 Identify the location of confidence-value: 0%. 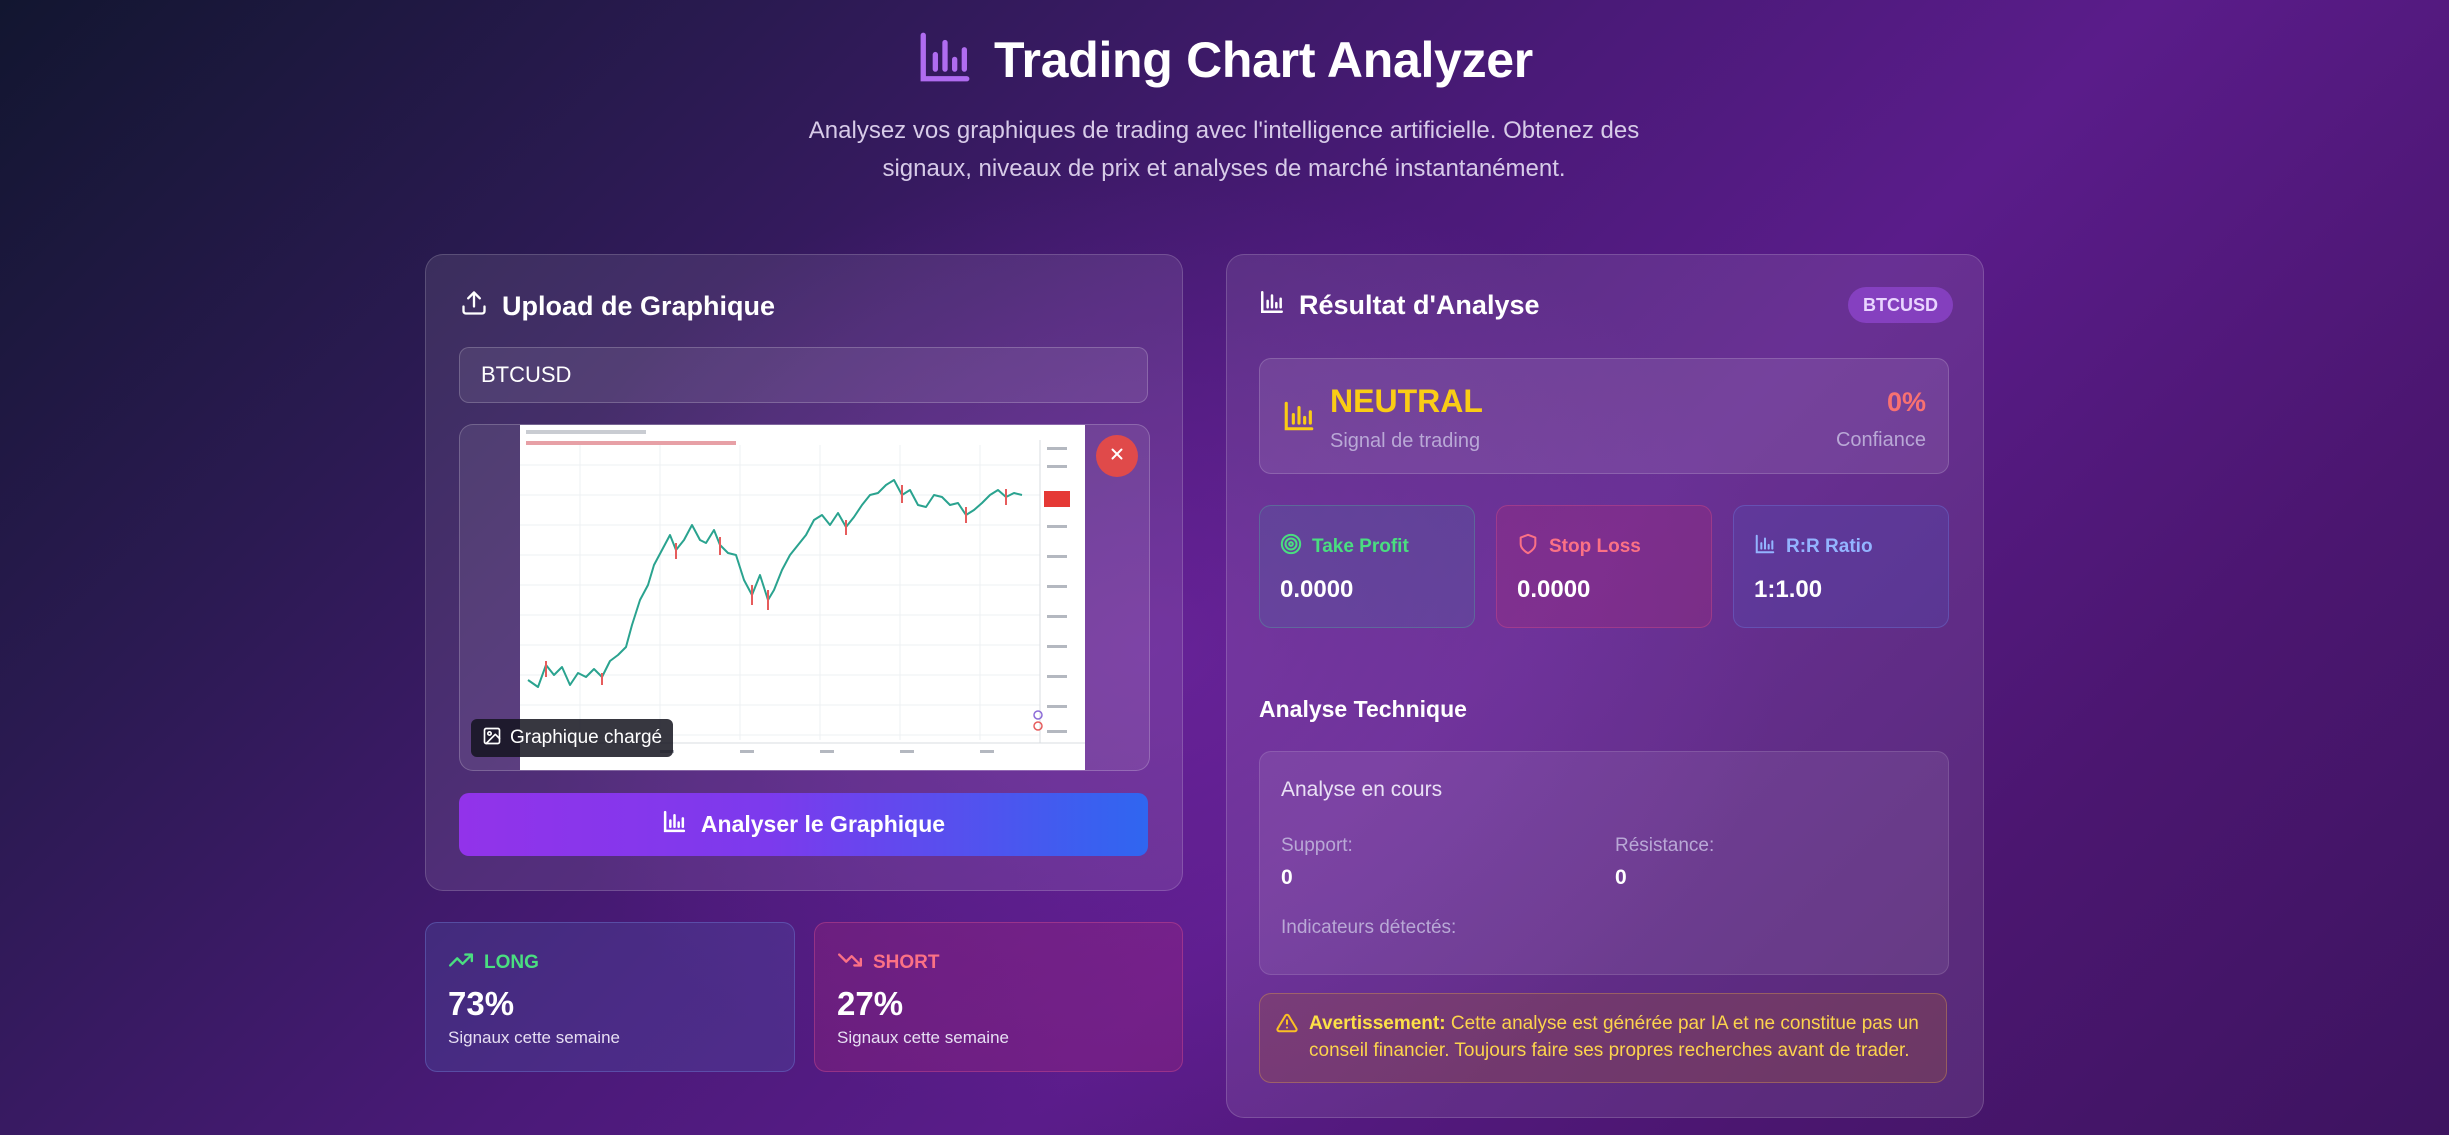
(1906, 402).